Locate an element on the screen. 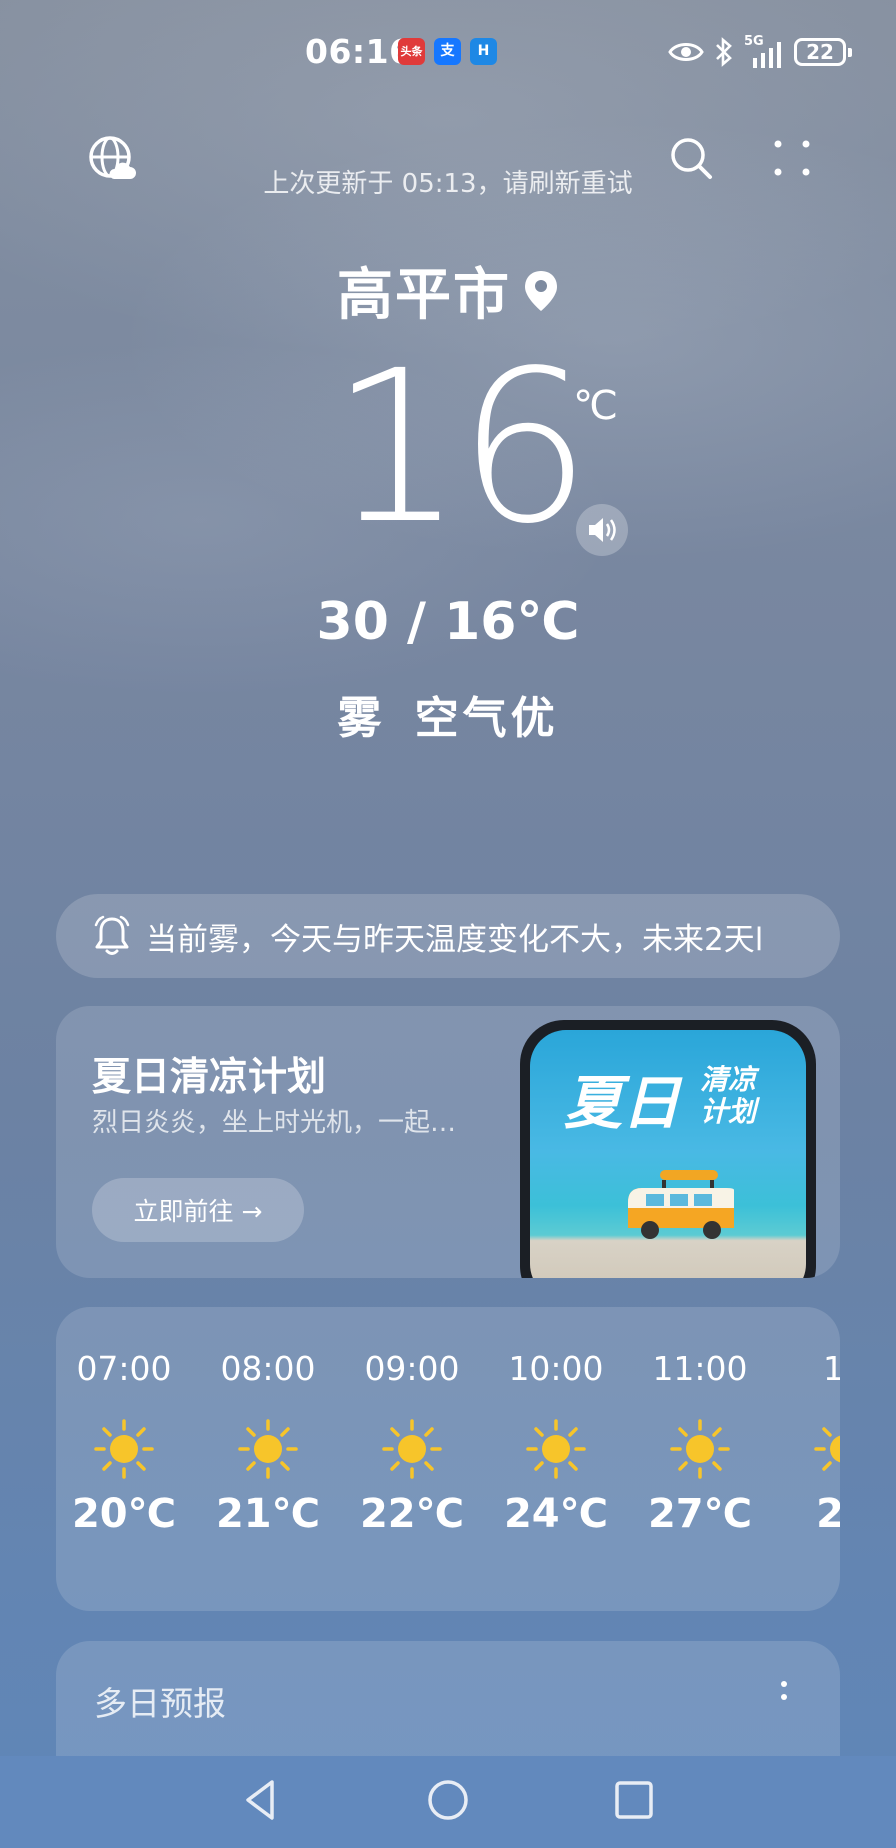 This screenshot has height=1848, width=896. hour-temp: 27℃ is located at coordinates (700, 1514).